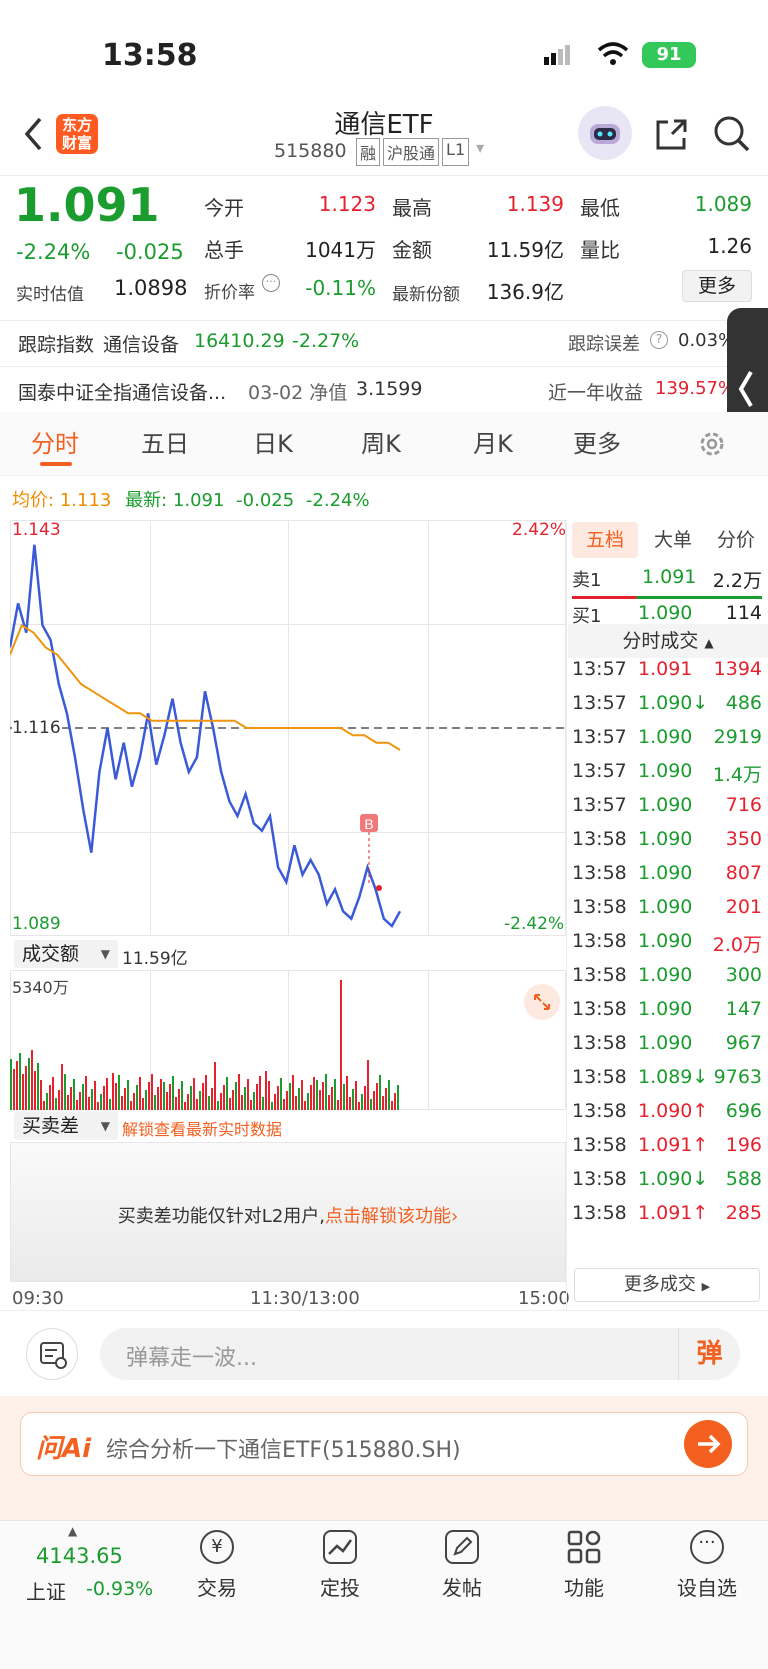 The width and height of the screenshot is (768, 1669). What do you see at coordinates (743, 1213) in the screenshot?
I see `trade-volume: 285` at bounding box center [743, 1213].